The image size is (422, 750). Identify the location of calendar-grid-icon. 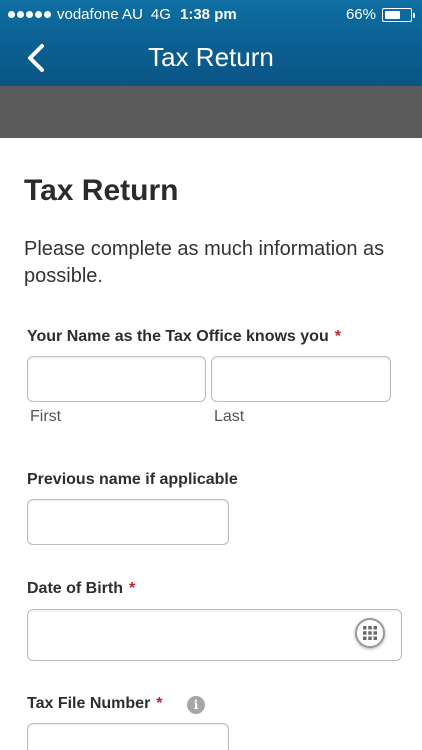
(370, 633).